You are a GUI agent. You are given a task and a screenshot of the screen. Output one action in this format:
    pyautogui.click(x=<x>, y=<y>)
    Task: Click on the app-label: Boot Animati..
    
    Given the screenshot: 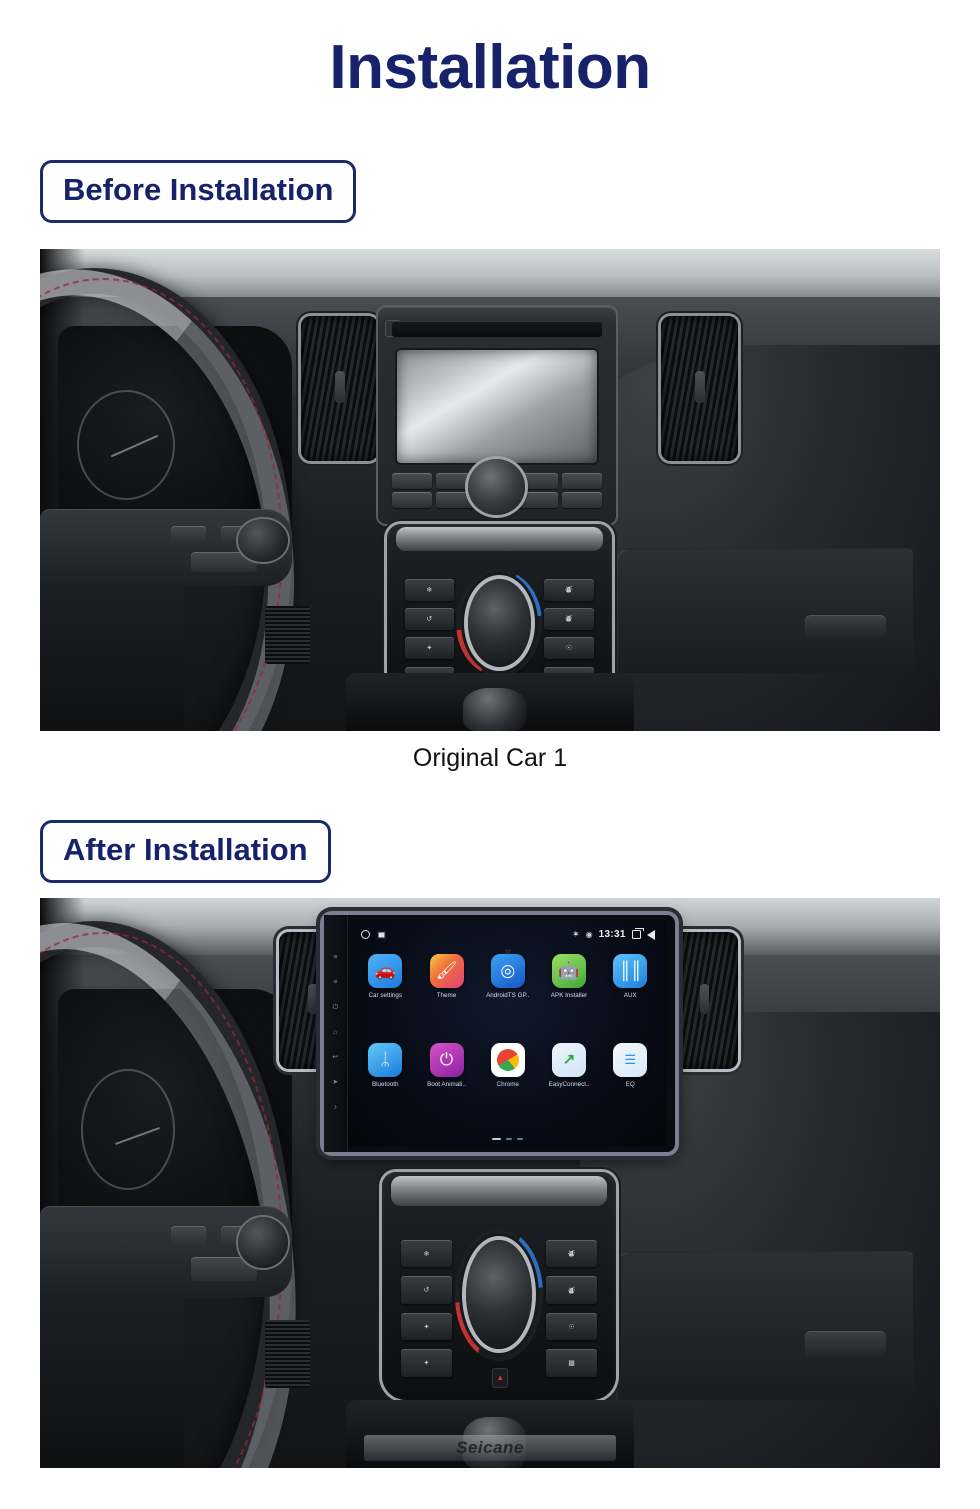 What is the action you would take?
    pyautogui.click(x=446, y=1084)
    